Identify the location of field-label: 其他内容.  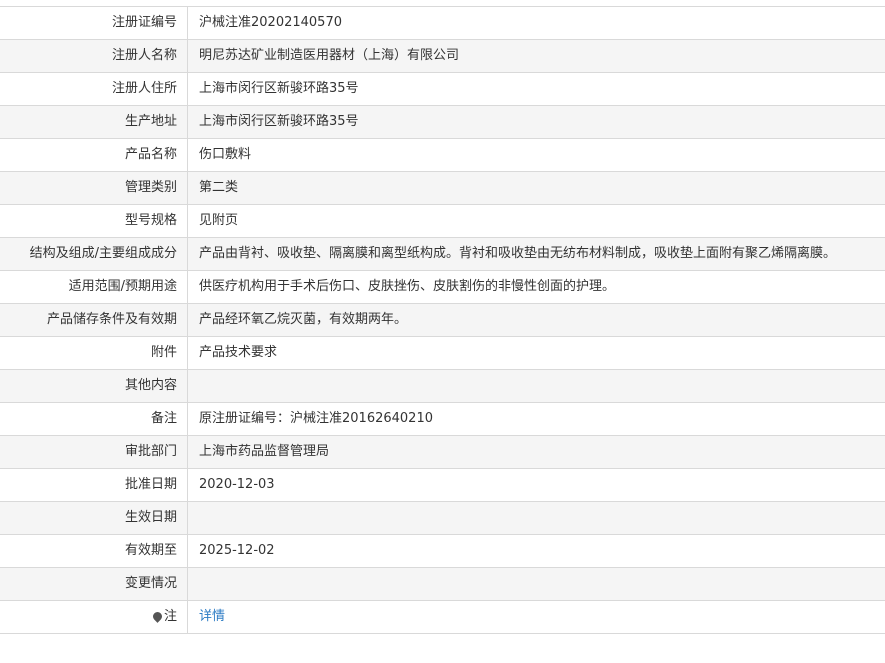
(94, 386).